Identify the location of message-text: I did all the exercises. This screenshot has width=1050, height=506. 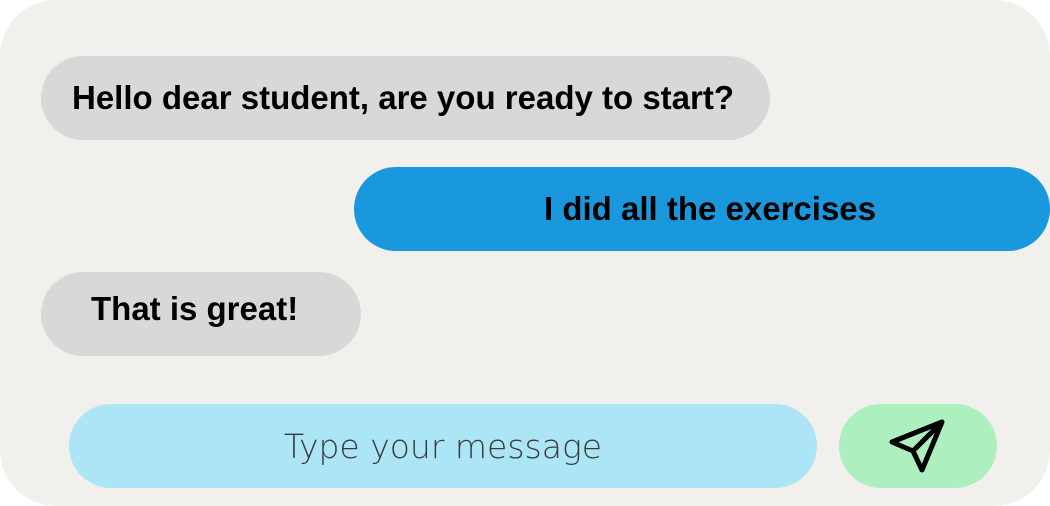
(710, 208).